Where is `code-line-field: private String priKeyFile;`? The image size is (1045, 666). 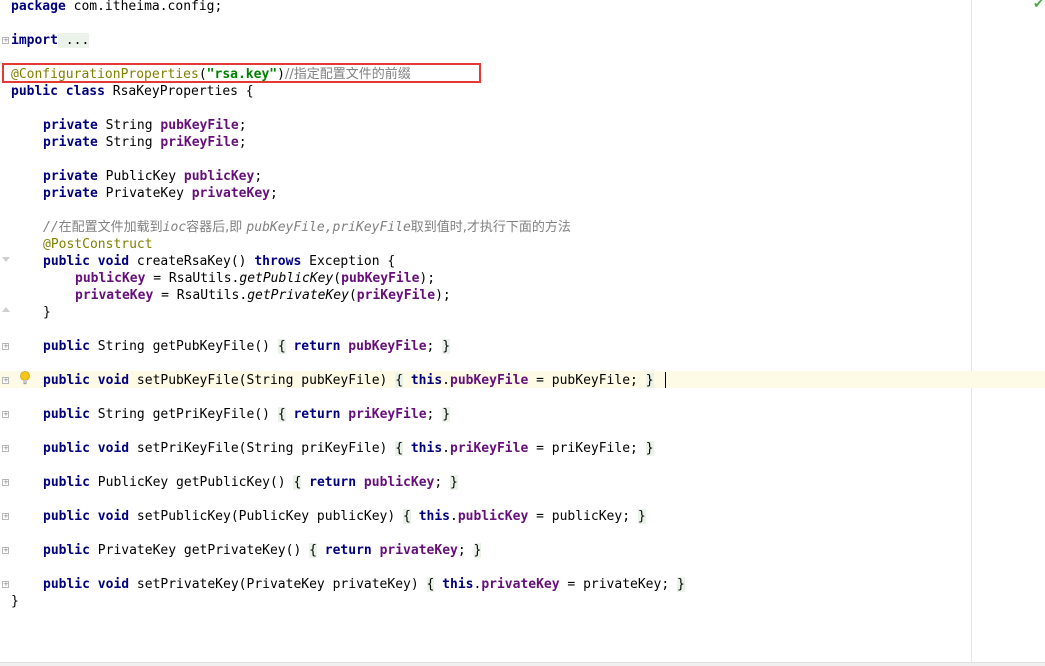
code-line-field: private String priKeyFile; is located at coordinates (145, 142).